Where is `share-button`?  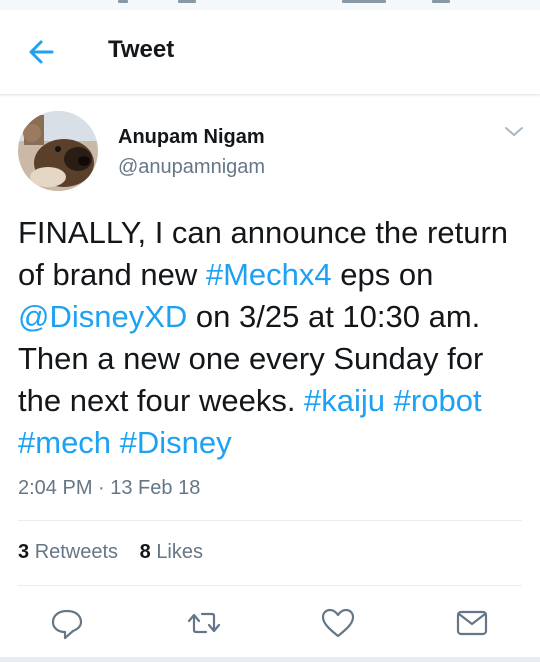 share-button is located at coordinates (472, 623).